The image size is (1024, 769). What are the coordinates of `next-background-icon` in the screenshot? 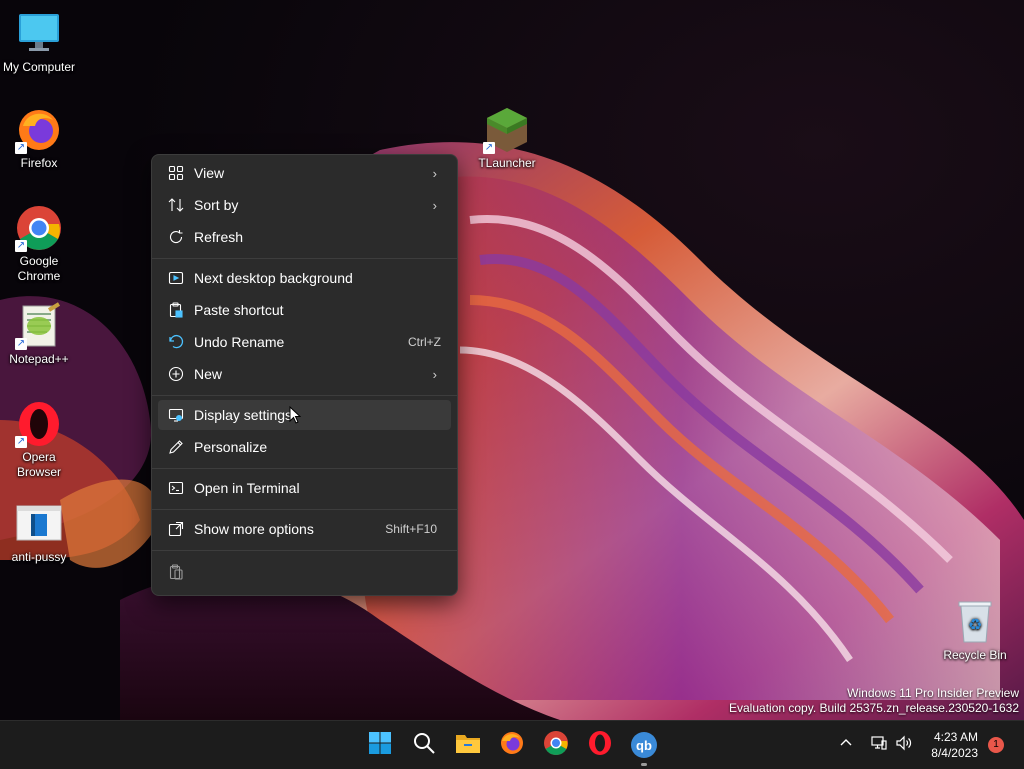 It's located at (176, 278).